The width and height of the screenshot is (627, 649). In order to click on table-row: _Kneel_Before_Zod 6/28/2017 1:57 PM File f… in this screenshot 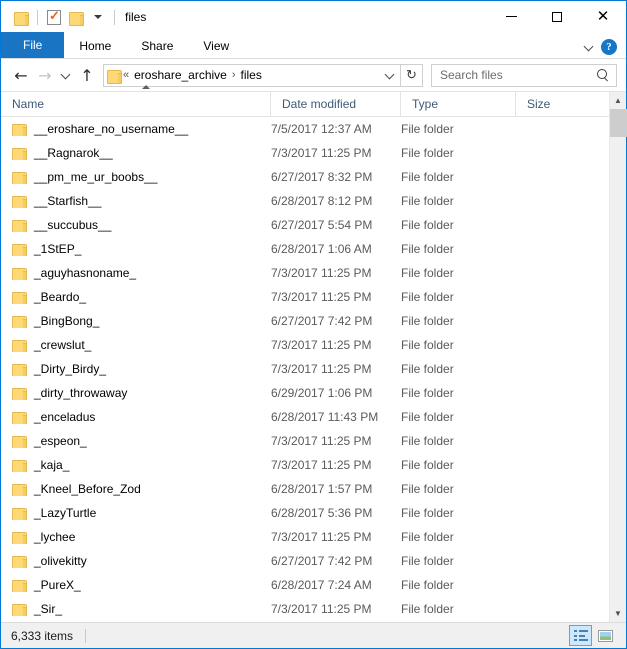, I will do `click(313, 489)`.